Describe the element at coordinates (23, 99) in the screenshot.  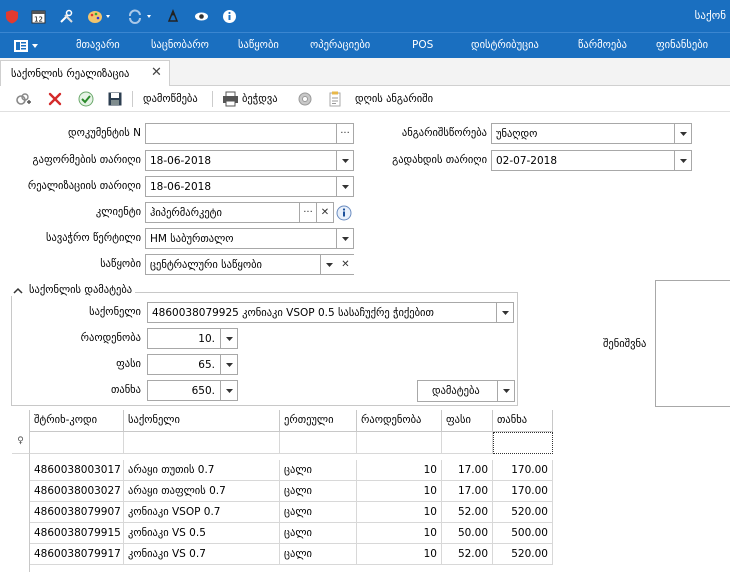
I see `add-icon` at that location.